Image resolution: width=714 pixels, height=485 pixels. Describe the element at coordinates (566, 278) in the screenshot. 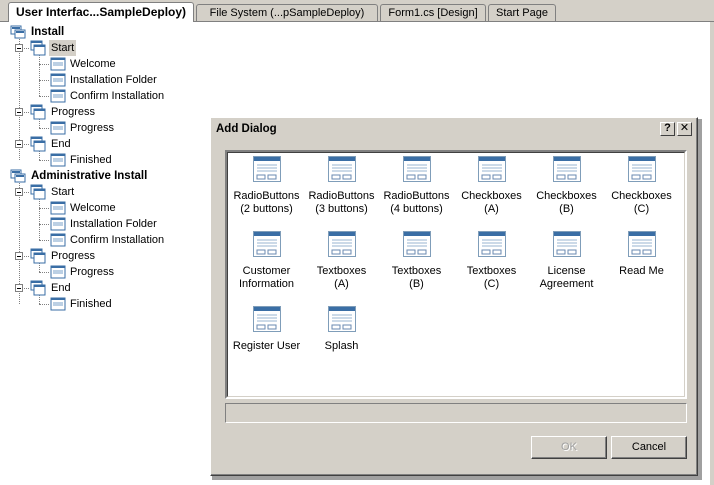

I see `dialog-template-label: License Agreement` at that location.